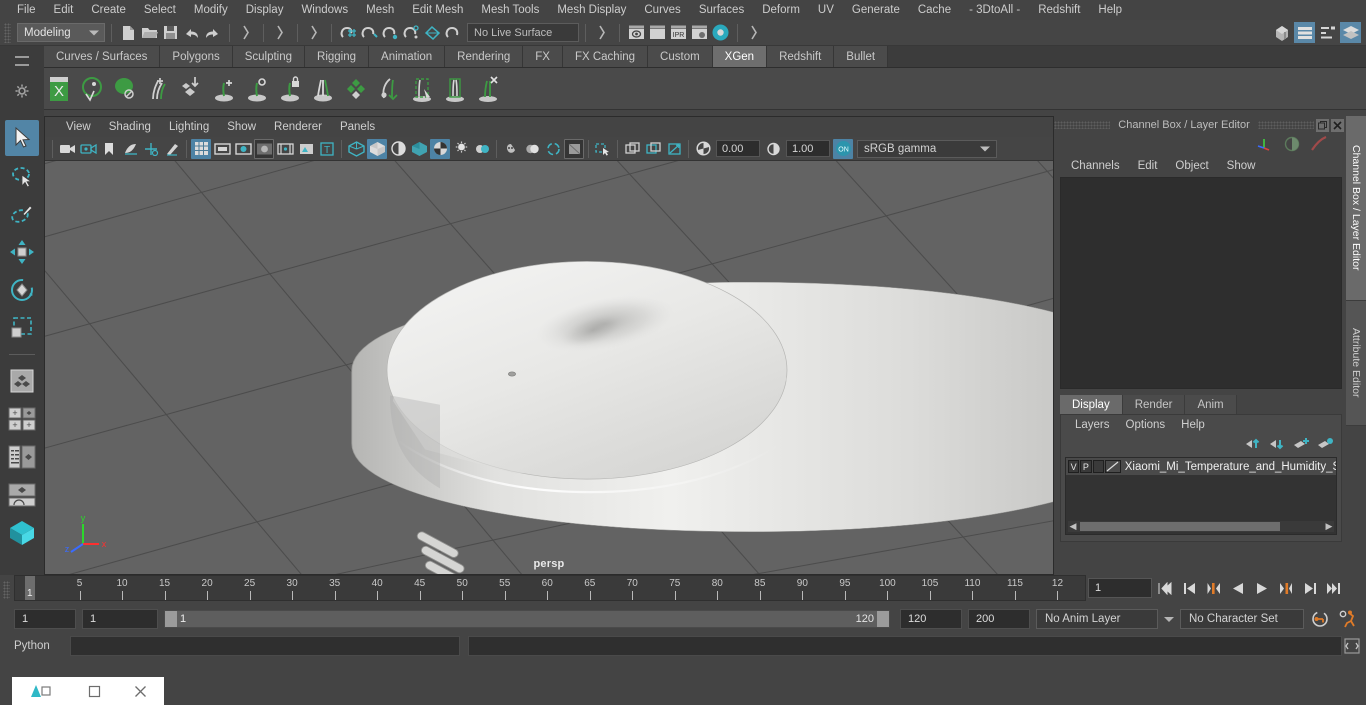 This screenshot has height=705, width=1366. Describe the element at coordinates (327, 149) in the screenshot. I see `text-overlay-icon: T` at that location.